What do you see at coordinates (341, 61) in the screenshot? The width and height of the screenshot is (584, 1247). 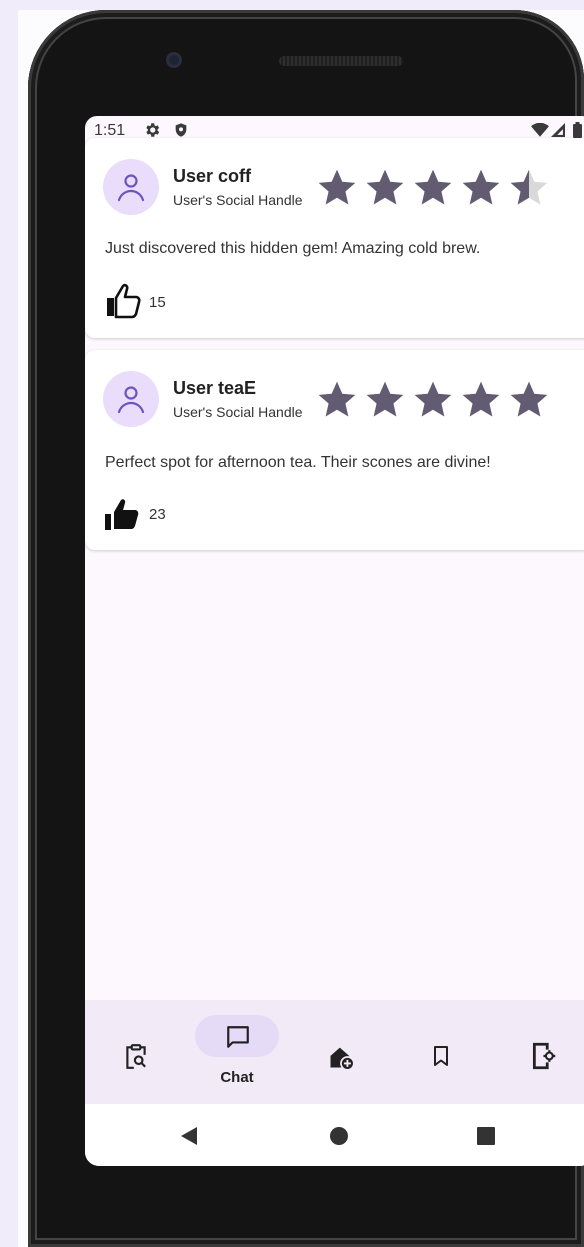 I see `earpiece-speaker` at bounding box center [341, 61].